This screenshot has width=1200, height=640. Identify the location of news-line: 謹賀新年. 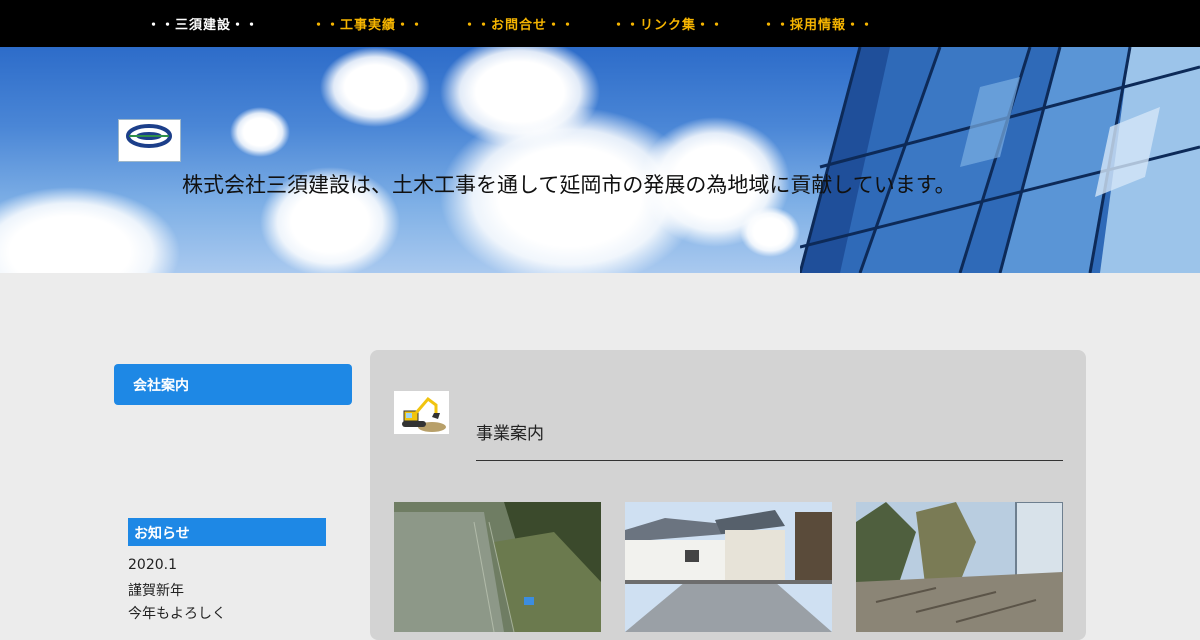
(156, 591).